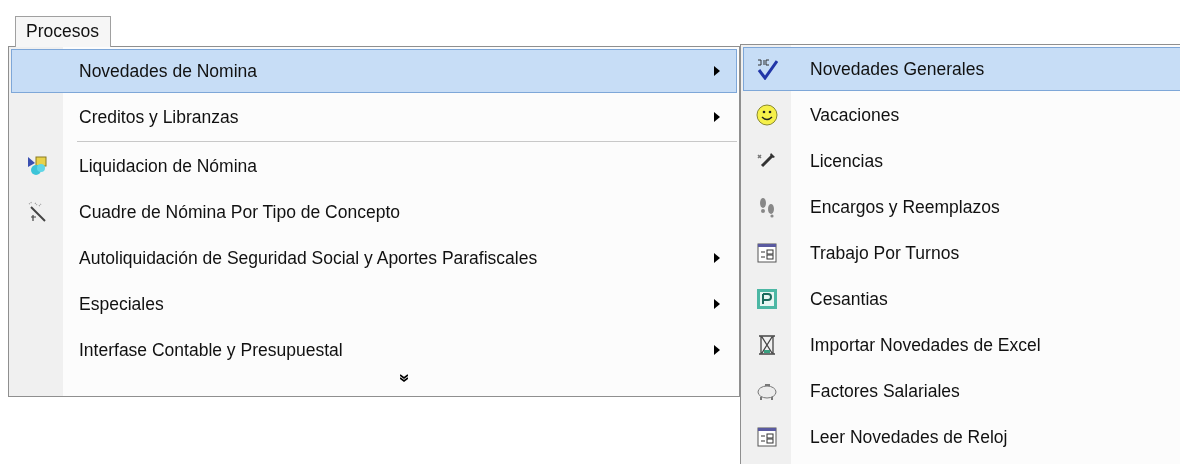 The width and height of the screenshot is (1180, 464). Describe the element at coordinates (961, 299) in the screenshot. I see `menu-item: Cesantias` at that location.